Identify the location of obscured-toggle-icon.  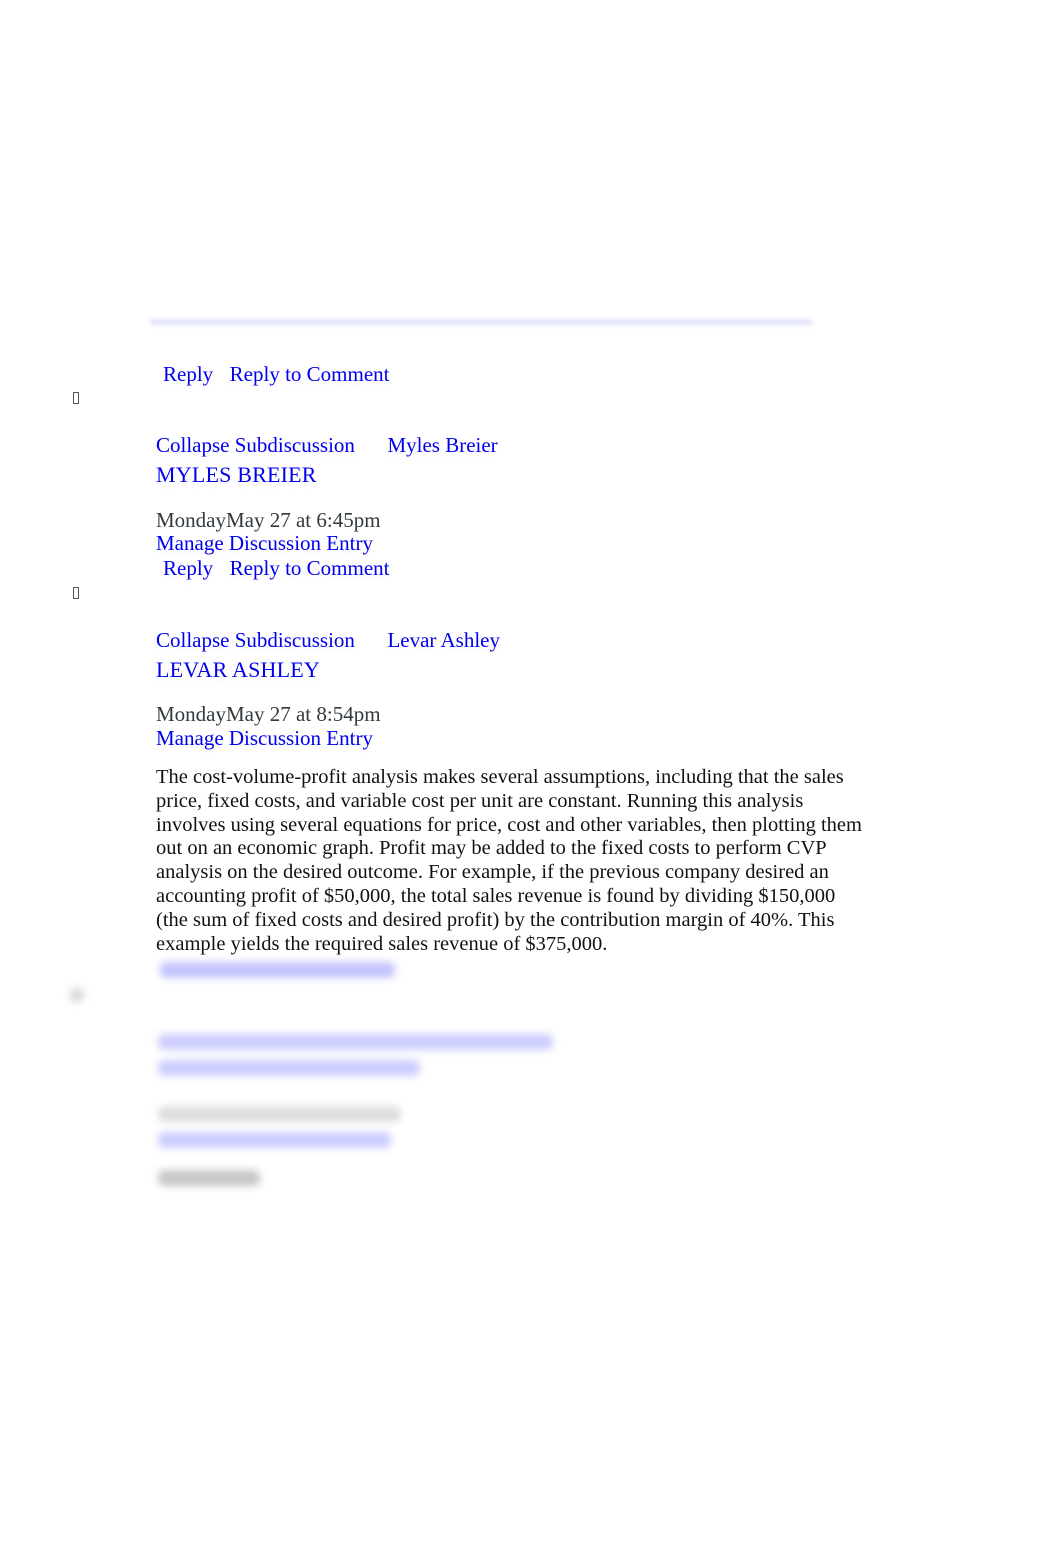
(77, 995).